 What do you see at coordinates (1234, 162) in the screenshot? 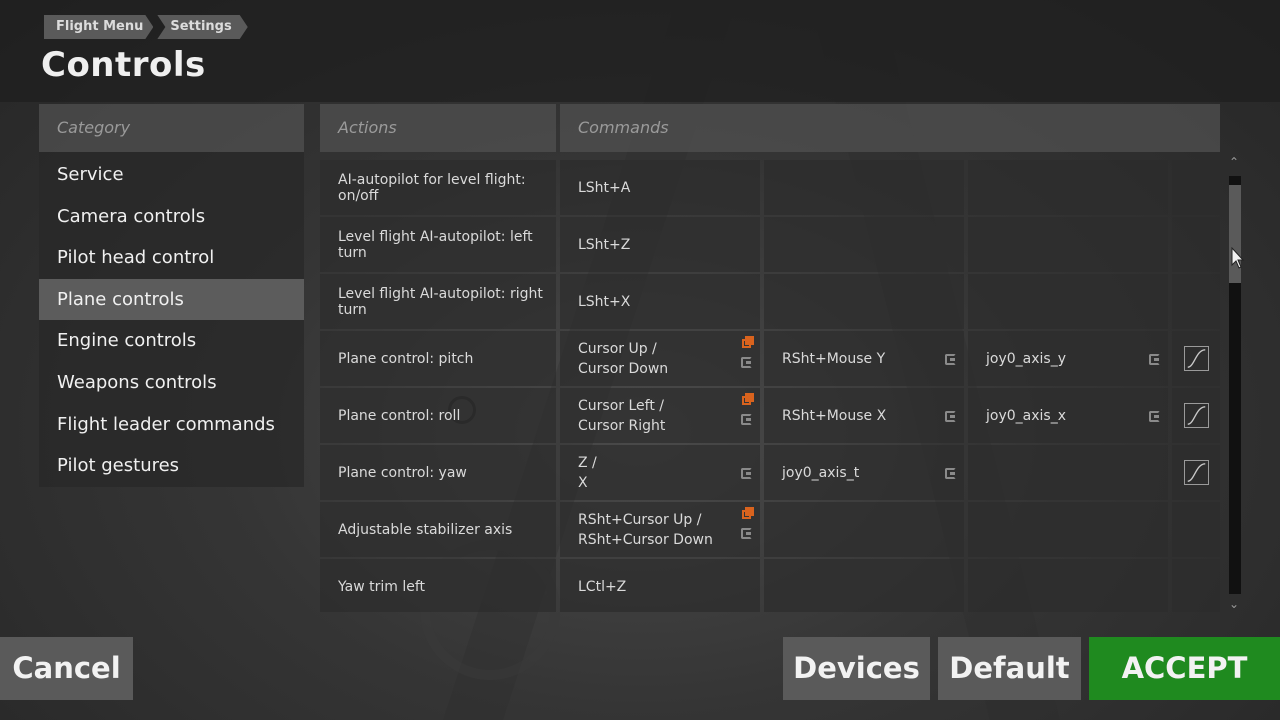
I see `chevron-up-icon: ⌃` at bounding box center [1234, 162].